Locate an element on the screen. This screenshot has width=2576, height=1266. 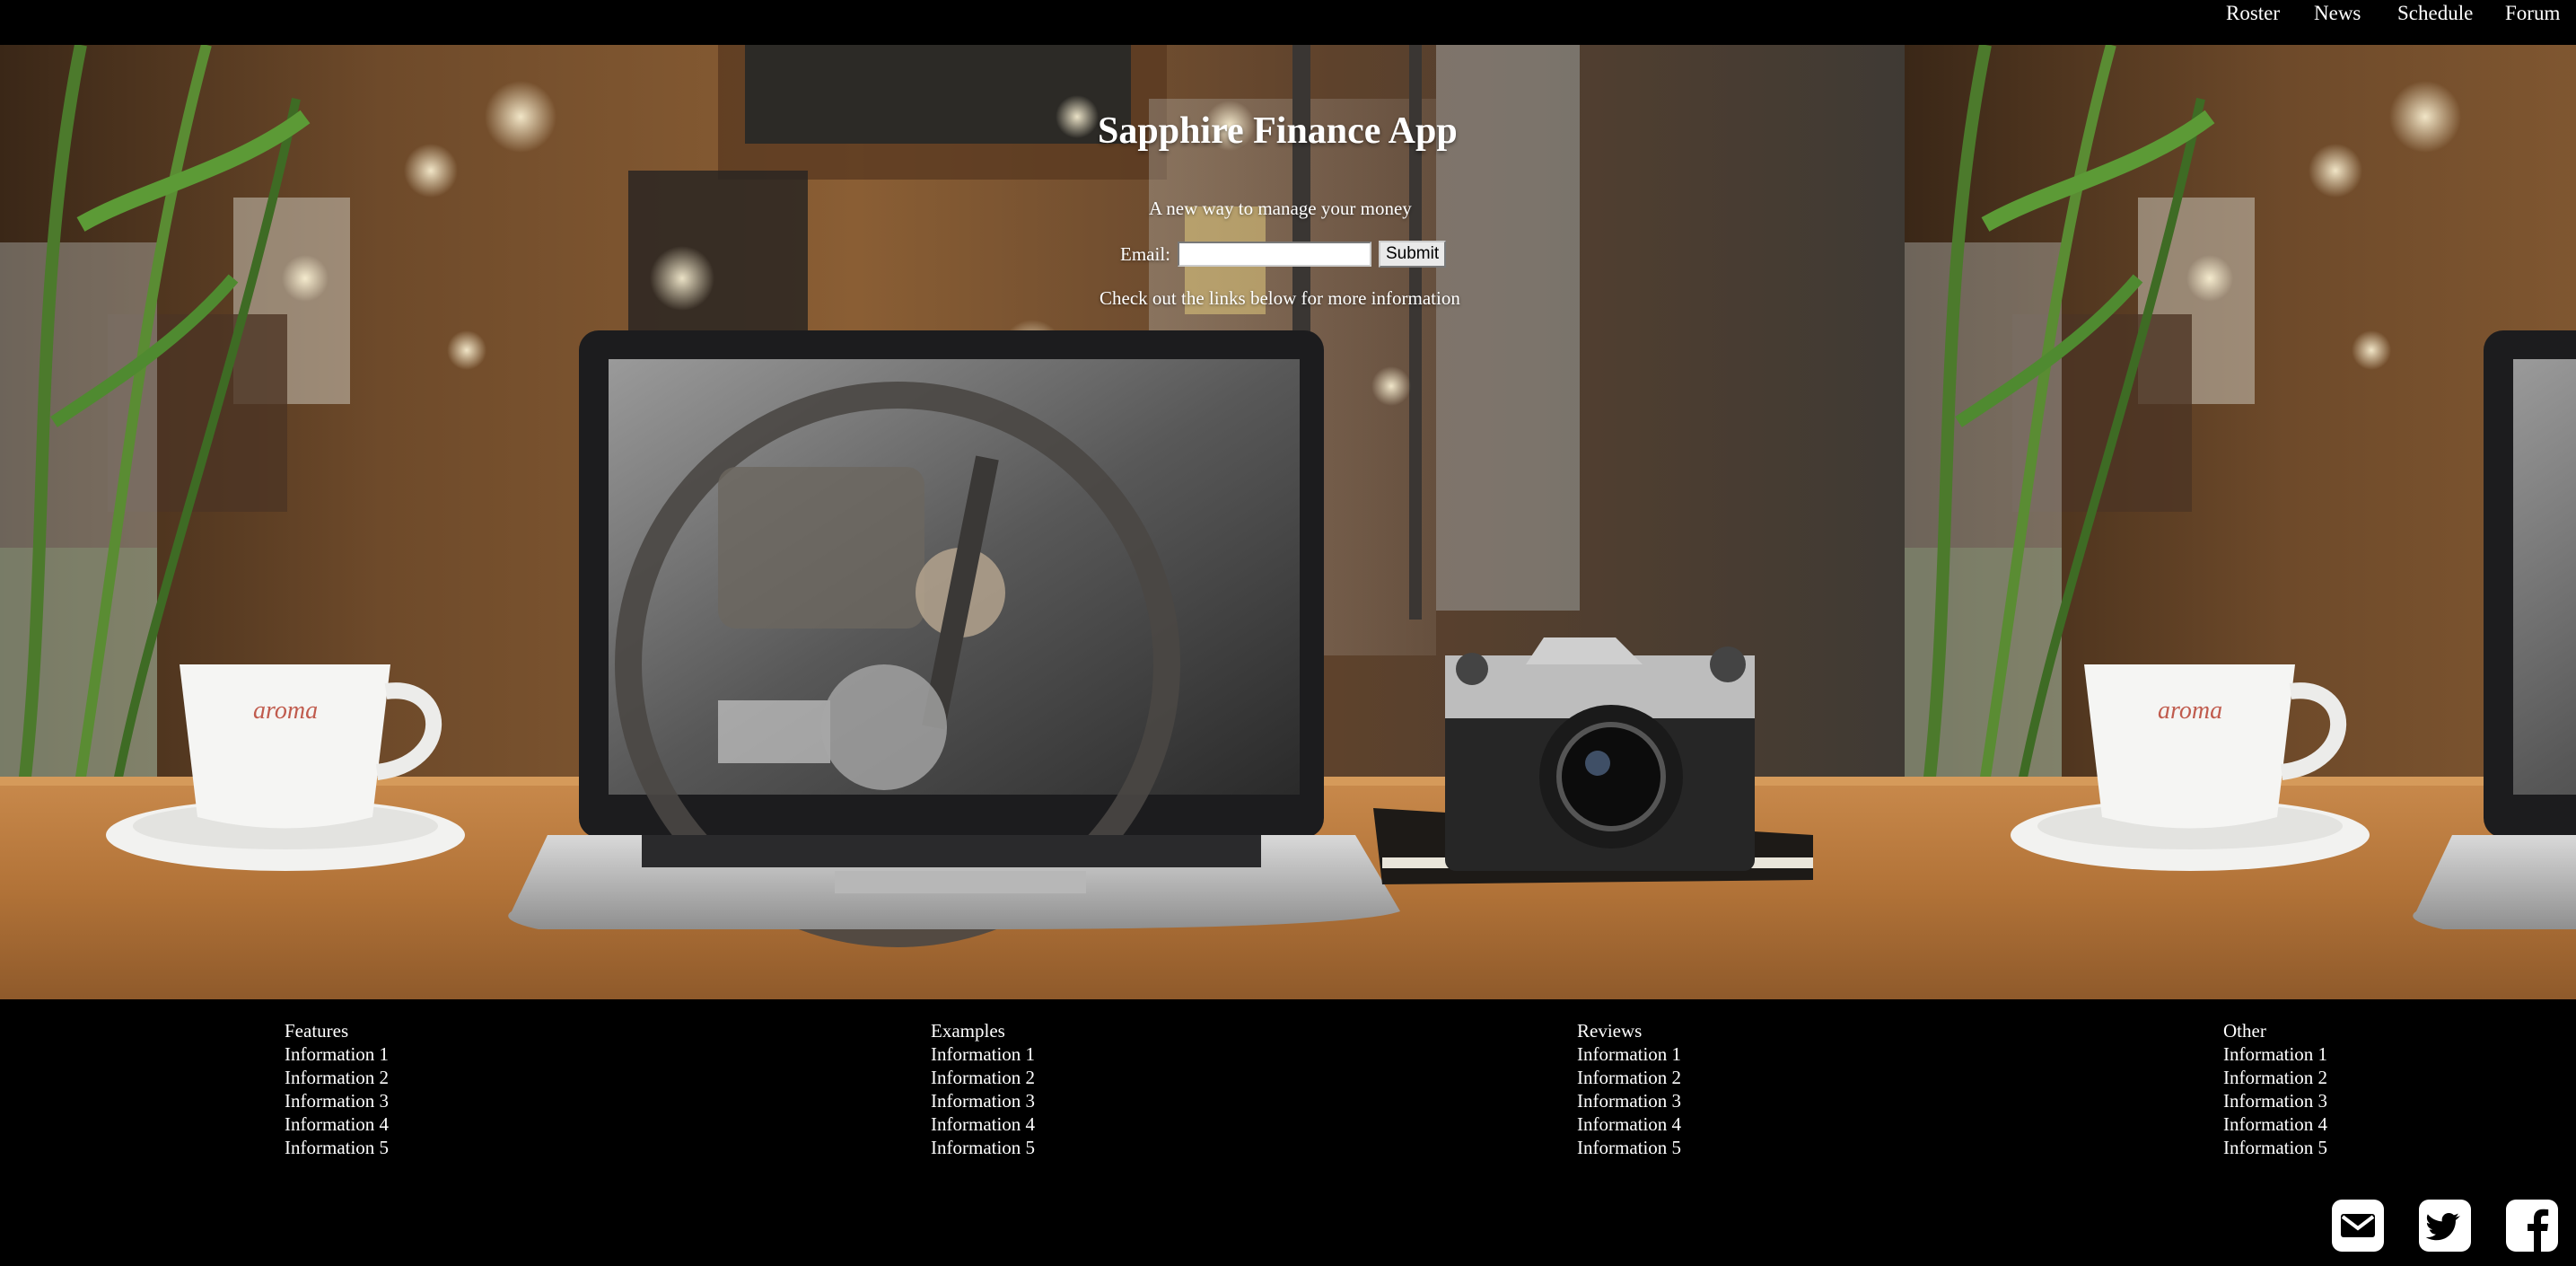
footer-column-title: Features is located at coordinates (317, 1031).